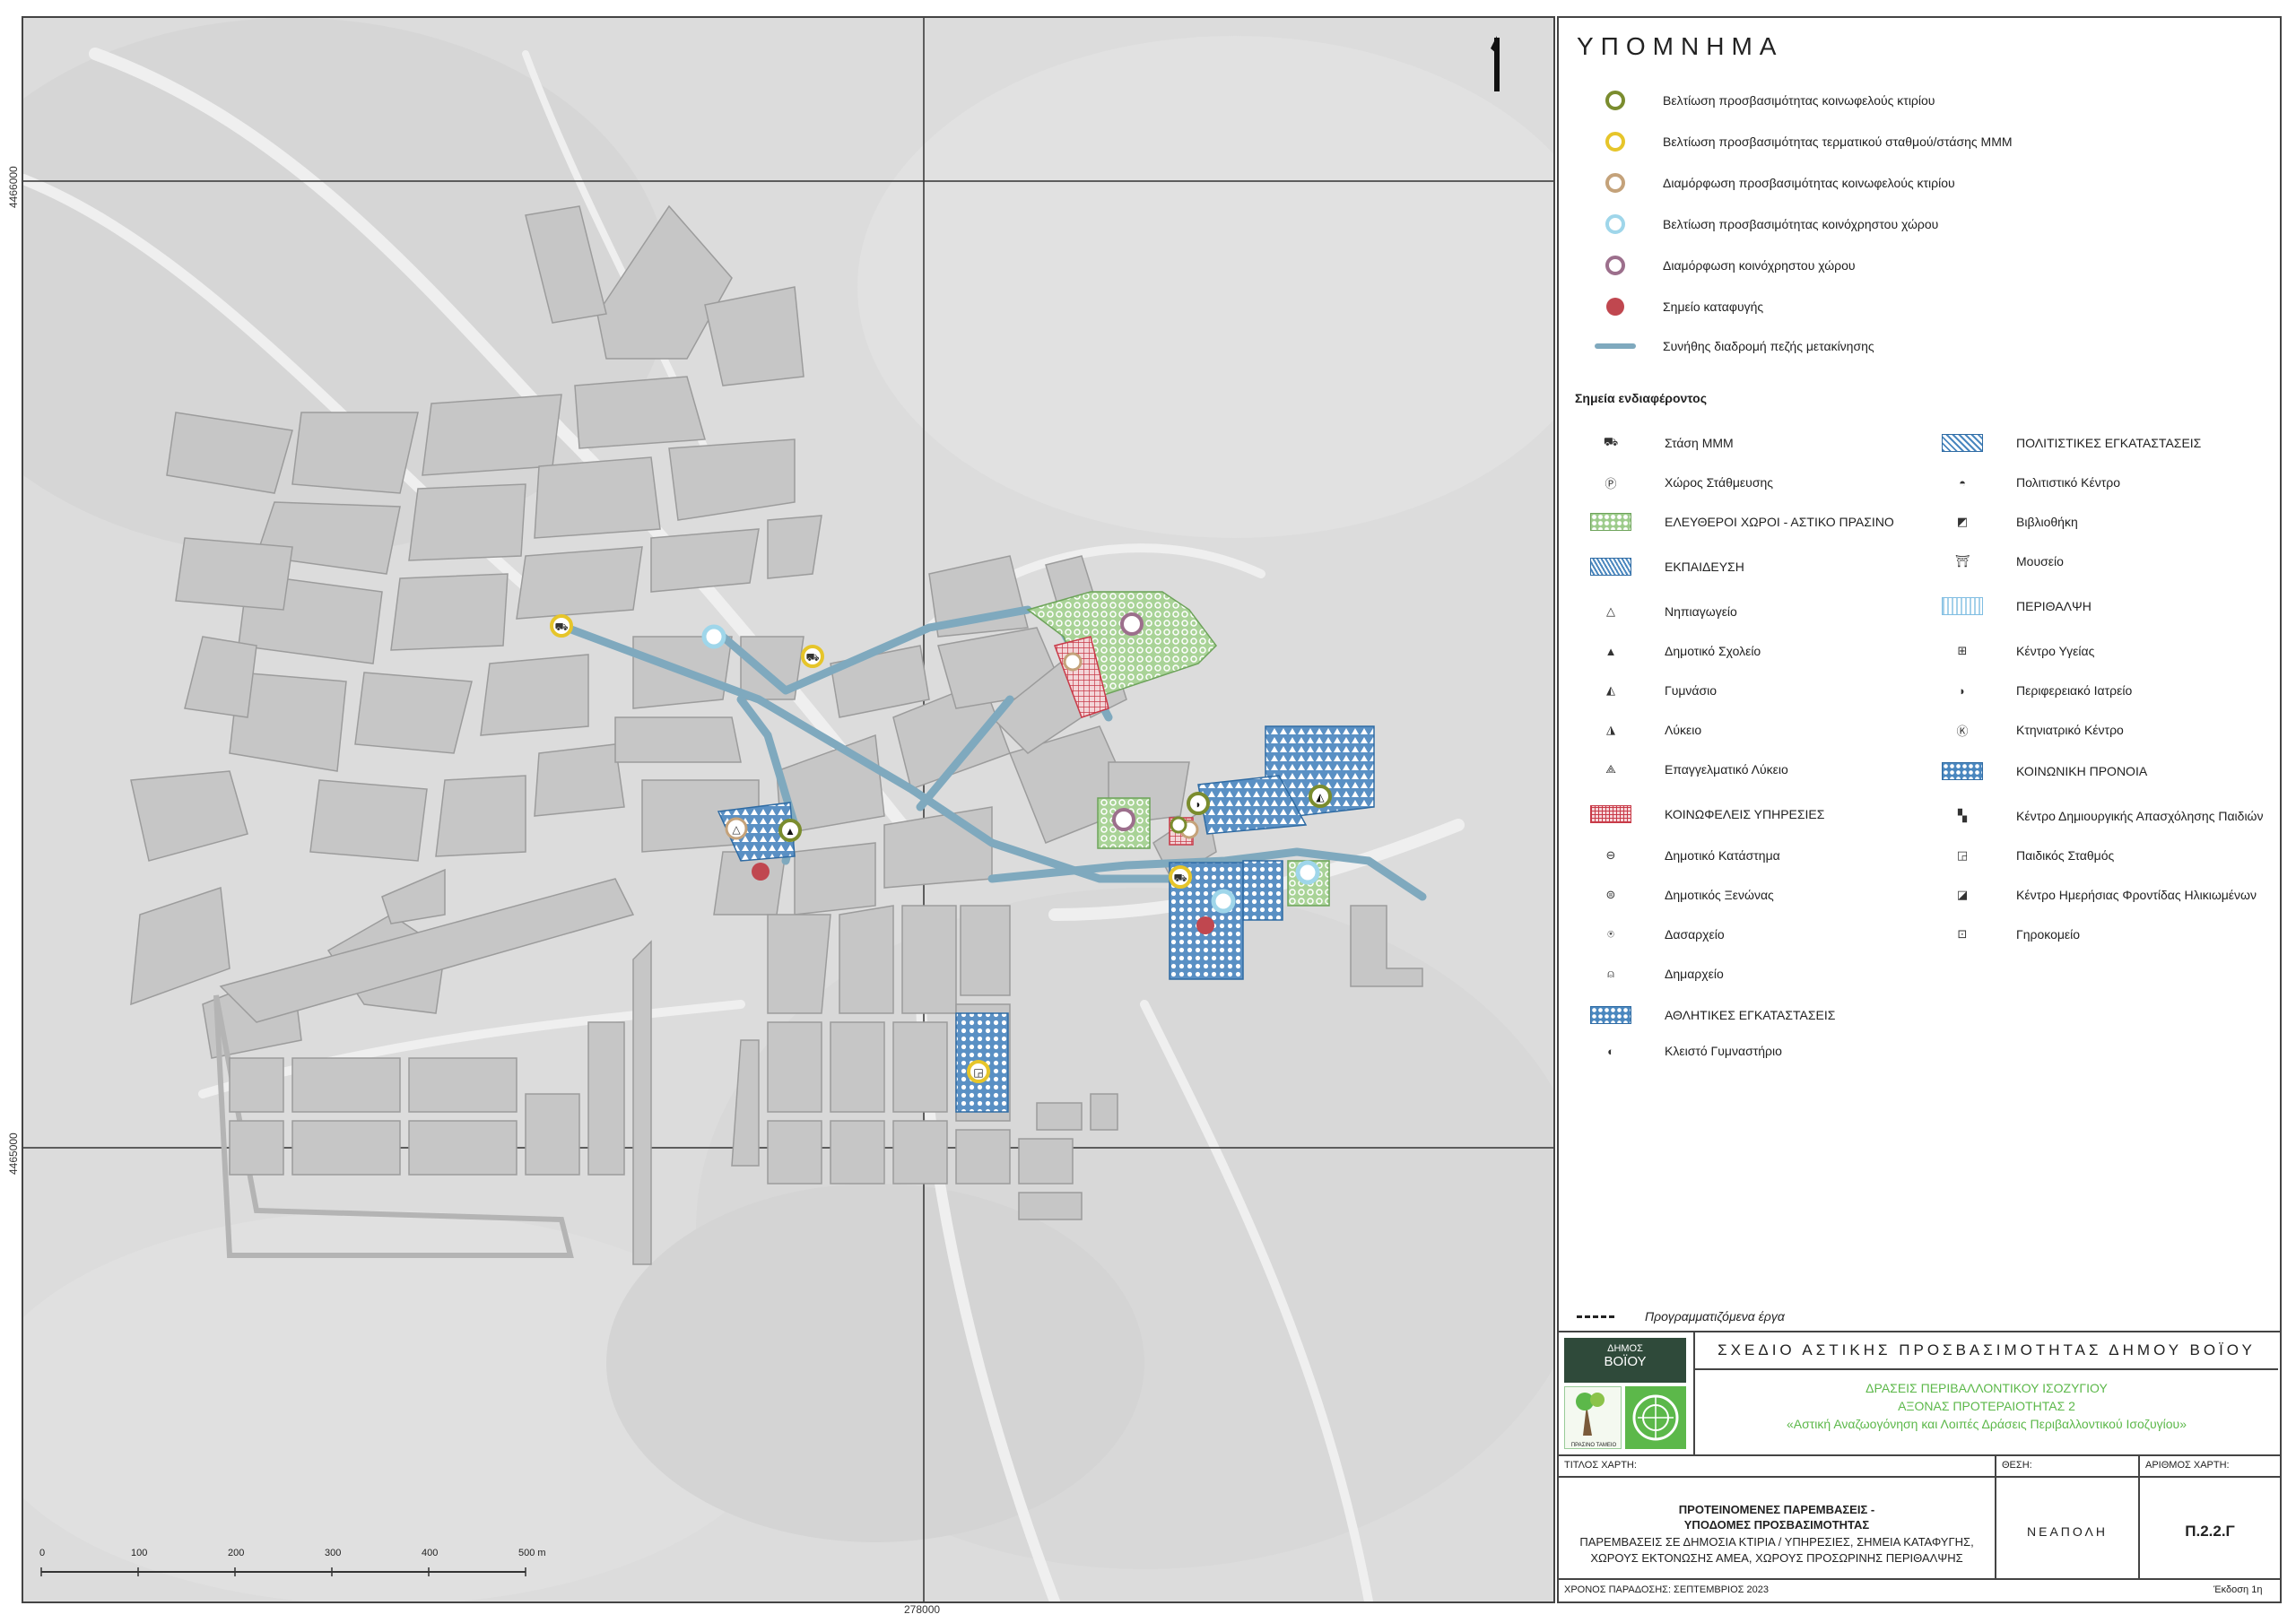 The height and width of the screenshot is (1623, 2296). What do you see at coordinates (2008, 935) in the screenshot?
I see `legend-poi-item: ⊡ Γηροκομείο` at bounding box center [2008, 935].